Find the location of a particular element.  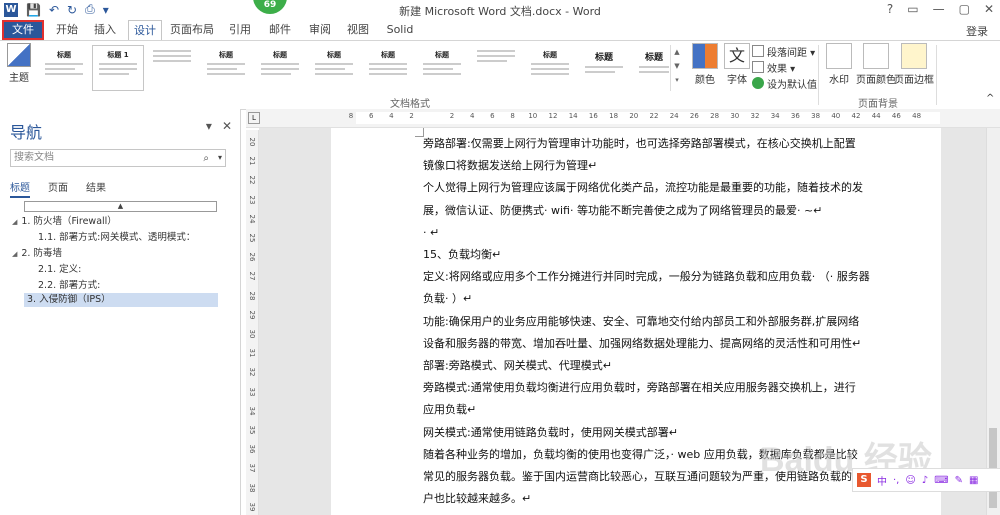

tab-file: 文件 is located at coordinates (23, 30).